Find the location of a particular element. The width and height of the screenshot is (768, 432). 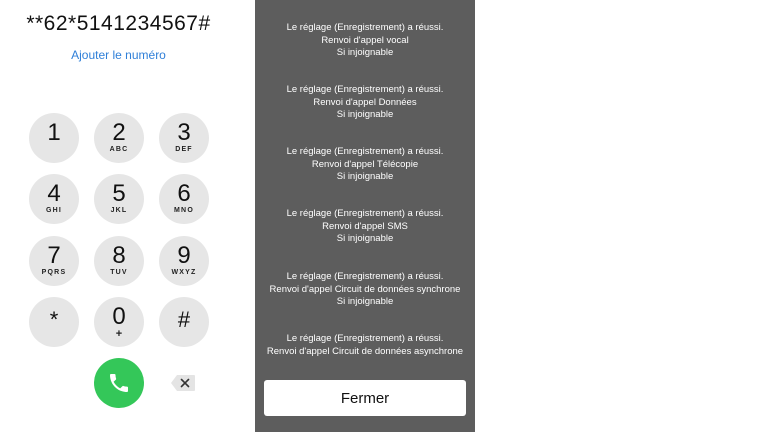

key-4: 4 GHI is located at coordinates (54, 199).